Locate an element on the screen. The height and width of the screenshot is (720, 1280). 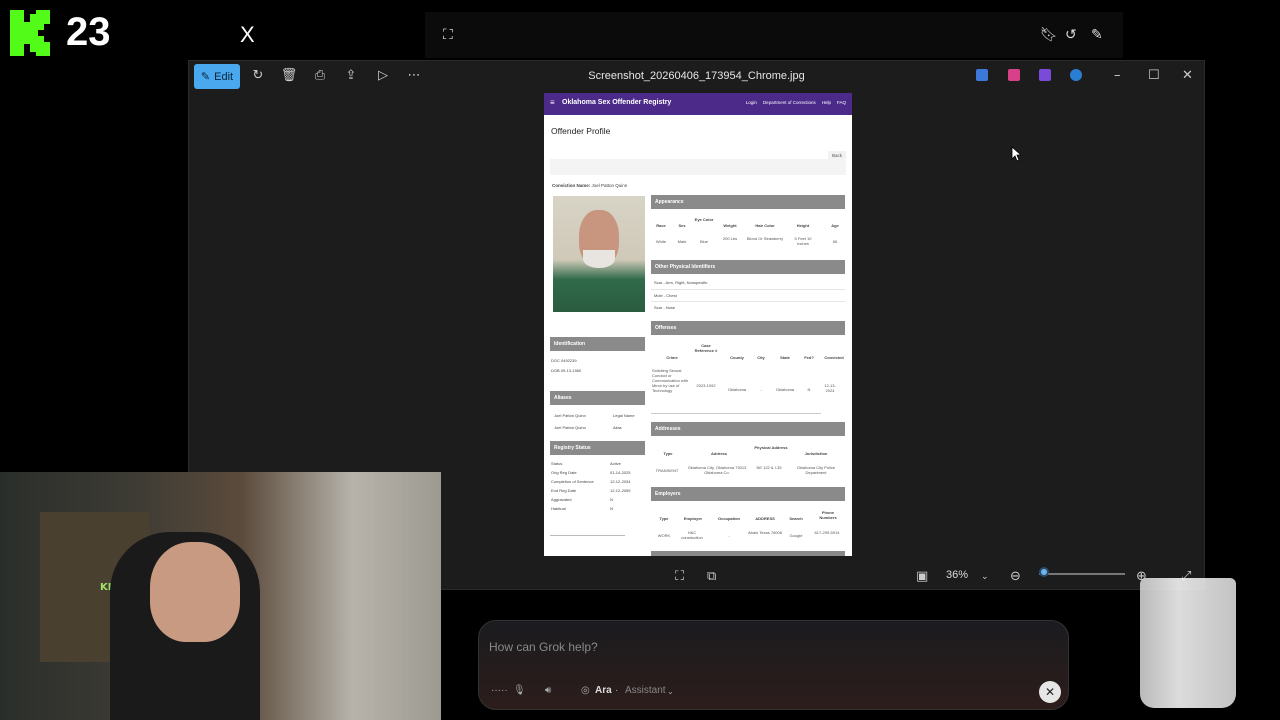
registry-val: 12-12-2059 is located at coordinates (620, 490).